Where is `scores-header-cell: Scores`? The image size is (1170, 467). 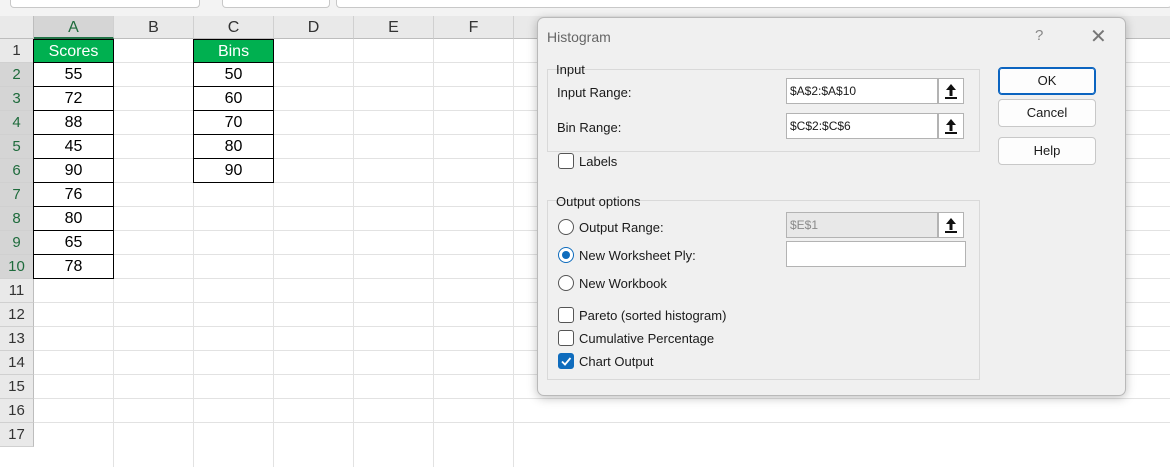
scores-header-cell: Scores is located at coordinates (73, 51).